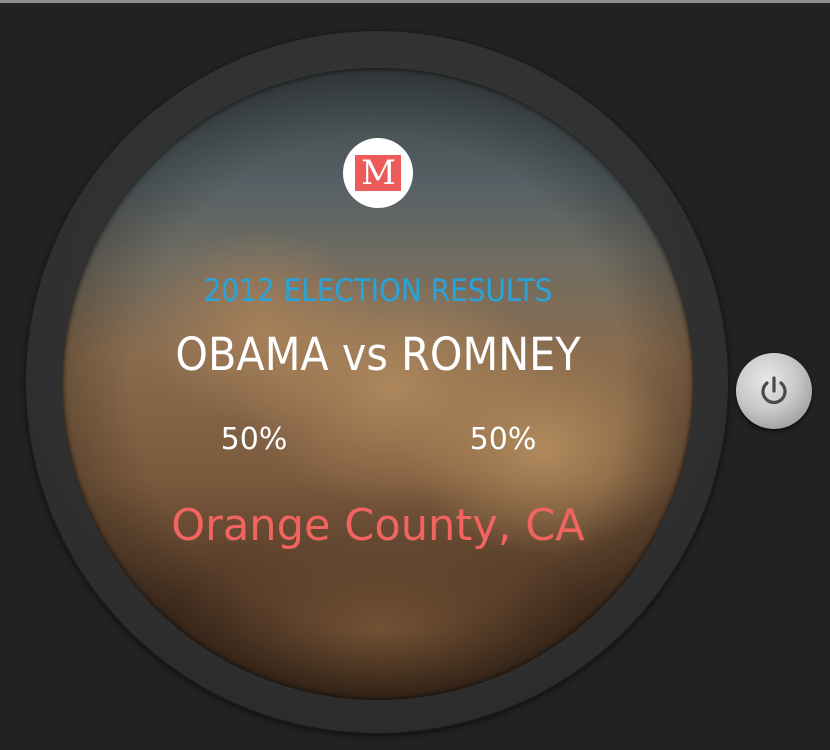 The height and width of the screenshot is (750, 830). What do you see at coordinates (254, 439) in the screenshot?
I see `percent-left: 50%` at bounding box center [254, 439].